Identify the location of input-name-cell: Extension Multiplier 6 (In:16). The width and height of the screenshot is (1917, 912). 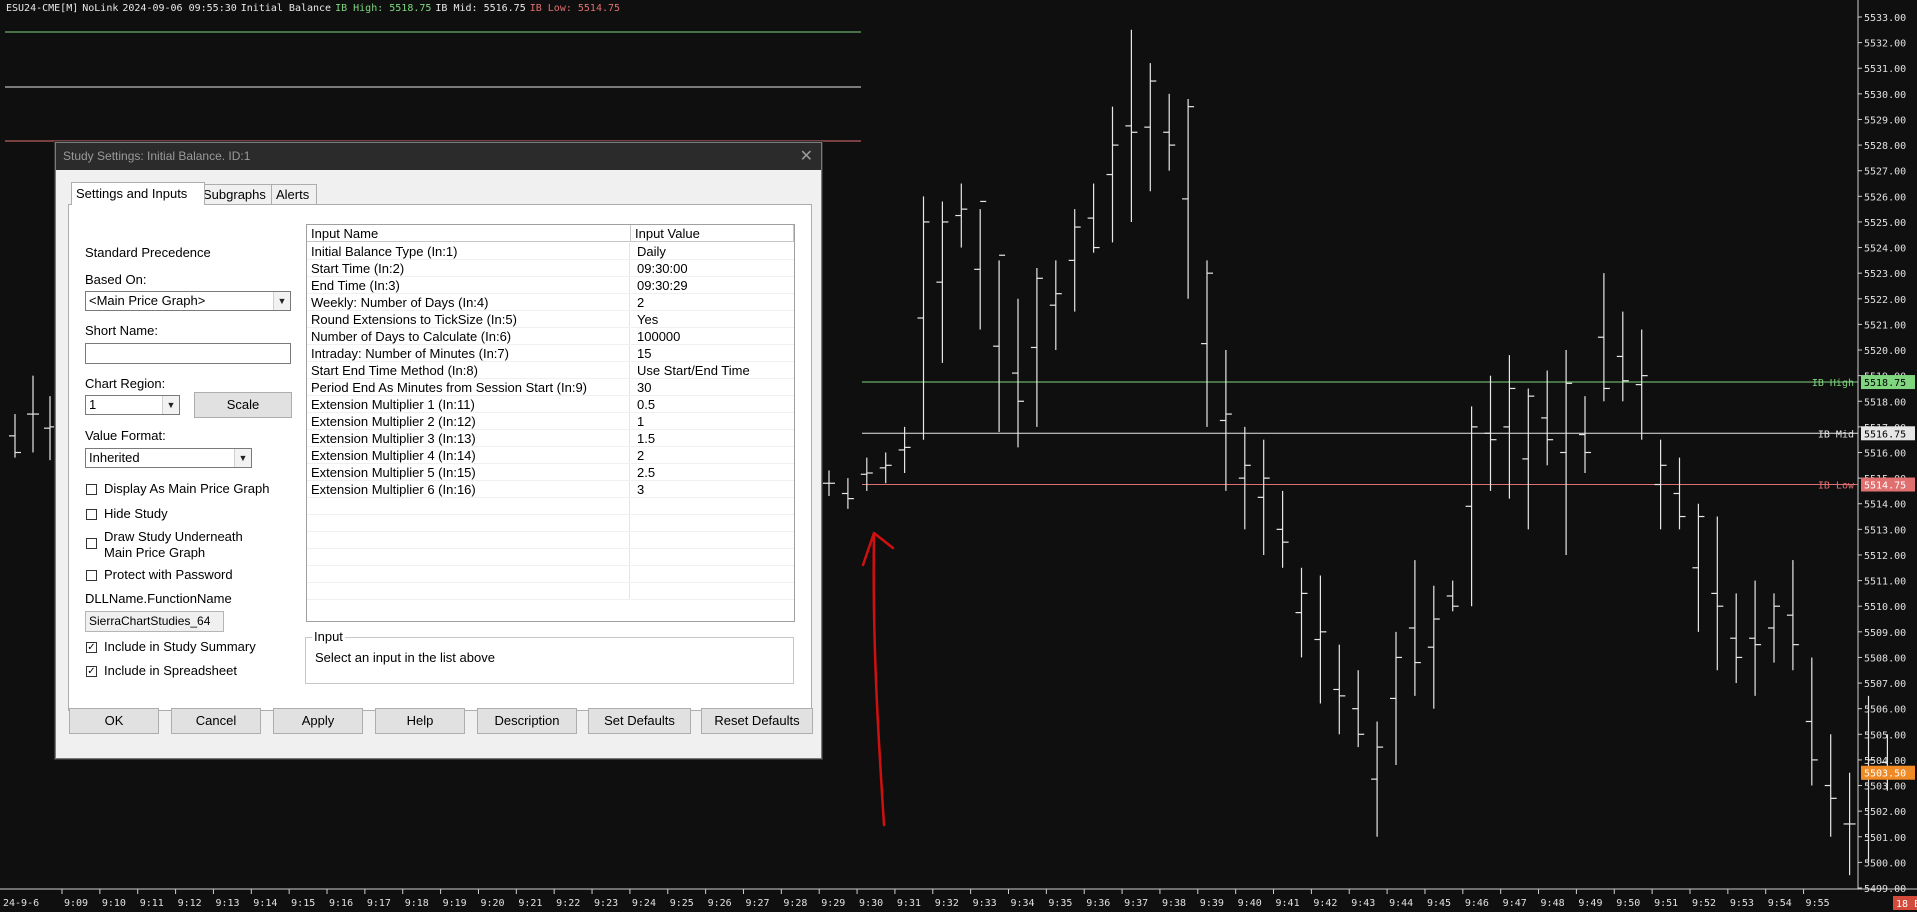
(468, 489).